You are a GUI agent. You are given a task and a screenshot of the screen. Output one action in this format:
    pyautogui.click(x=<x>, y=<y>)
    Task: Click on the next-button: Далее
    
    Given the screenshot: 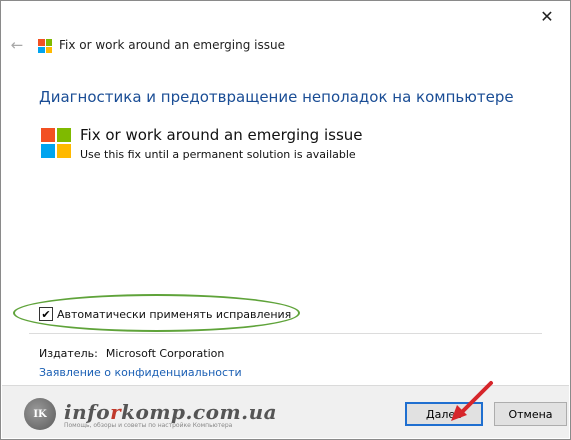 What is the action you would take?
    pyautogui.click(x=444, y=414)
    